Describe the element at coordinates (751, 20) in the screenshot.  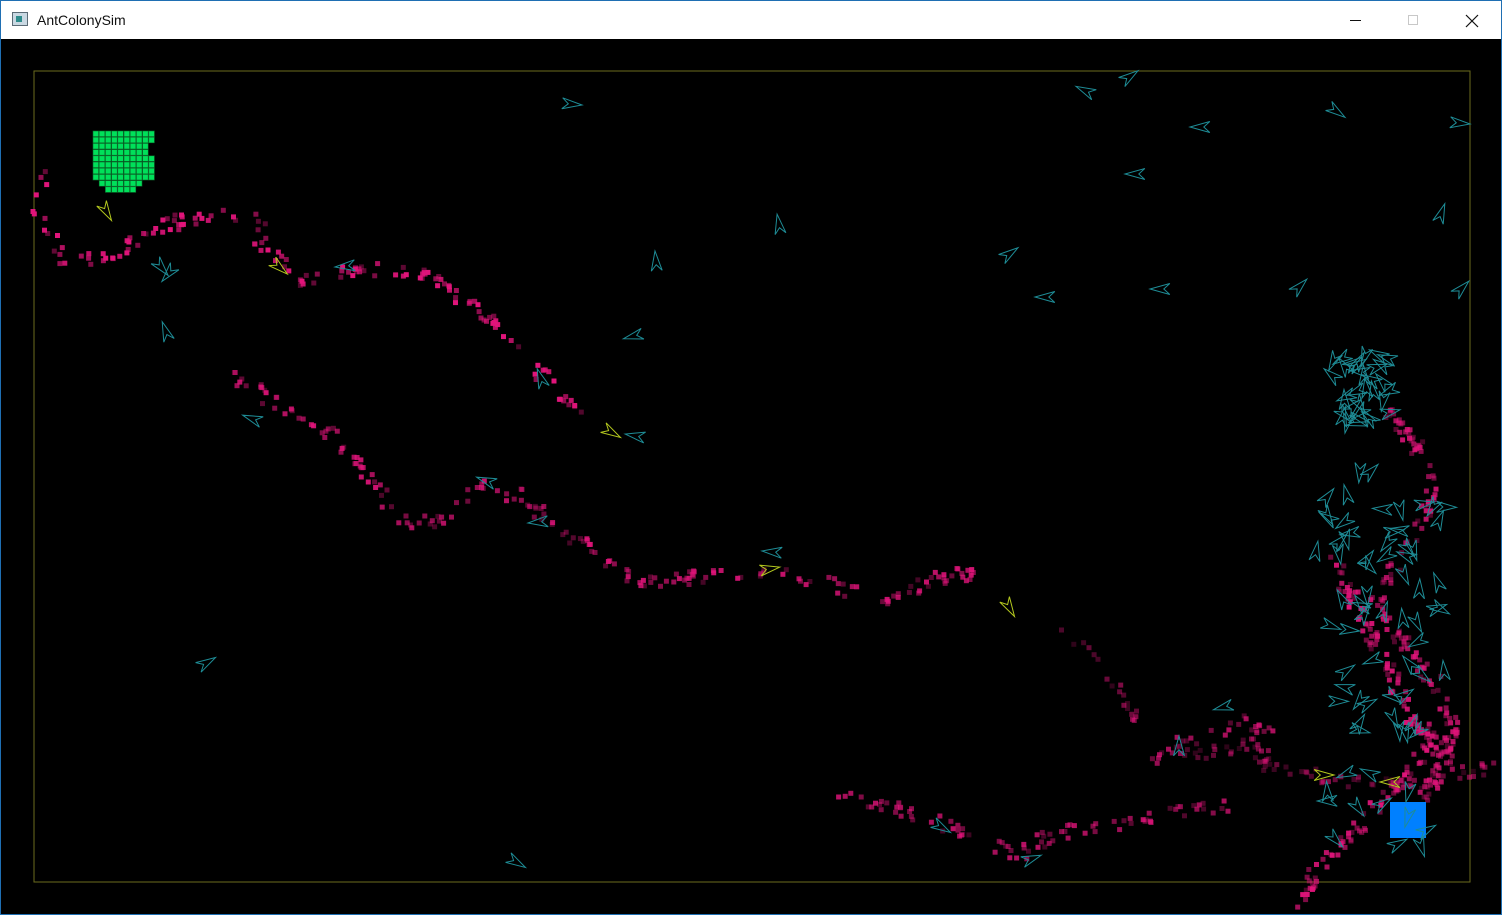
I see `title-bar: AntColonySim` at that location.